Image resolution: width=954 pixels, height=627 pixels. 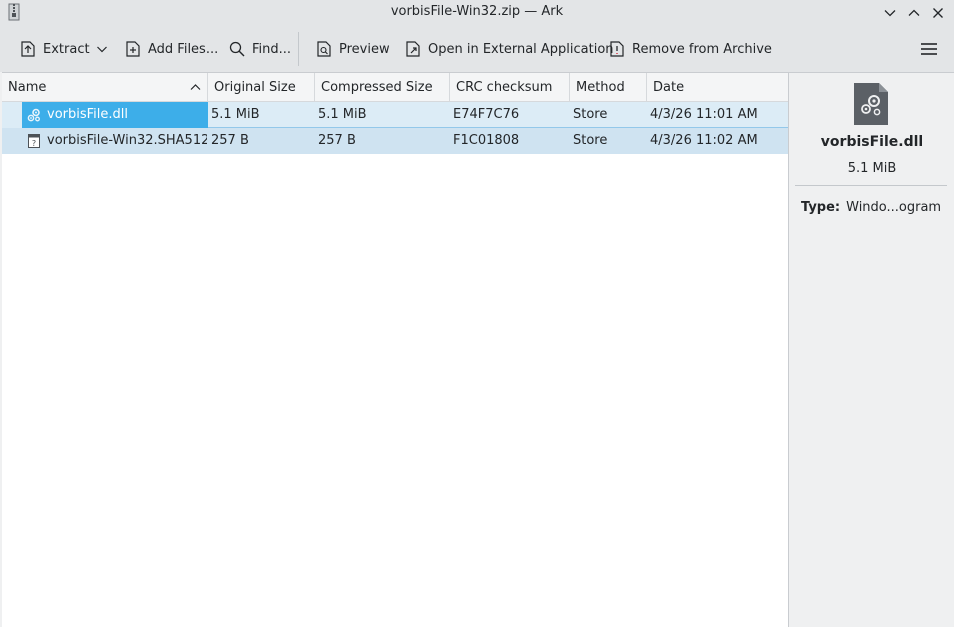 I want to click on open-external-icon, so click(x=413, y=49).